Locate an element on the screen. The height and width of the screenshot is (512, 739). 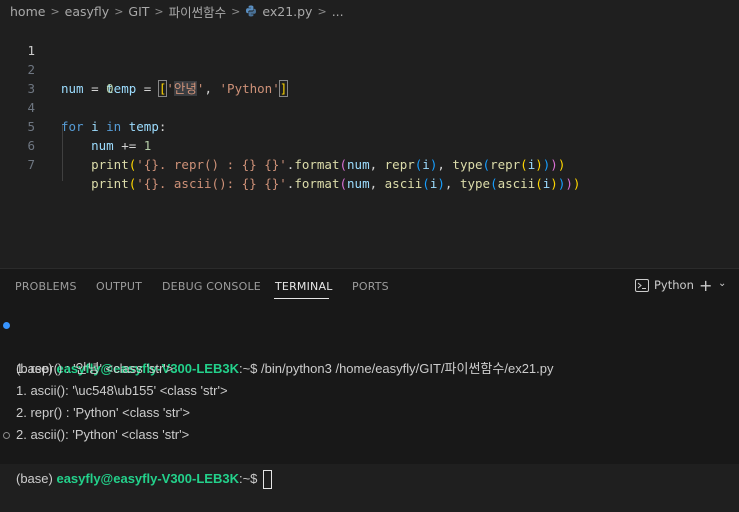
code-line-5: 5 num += 1 is located at coordinates (369, 125).